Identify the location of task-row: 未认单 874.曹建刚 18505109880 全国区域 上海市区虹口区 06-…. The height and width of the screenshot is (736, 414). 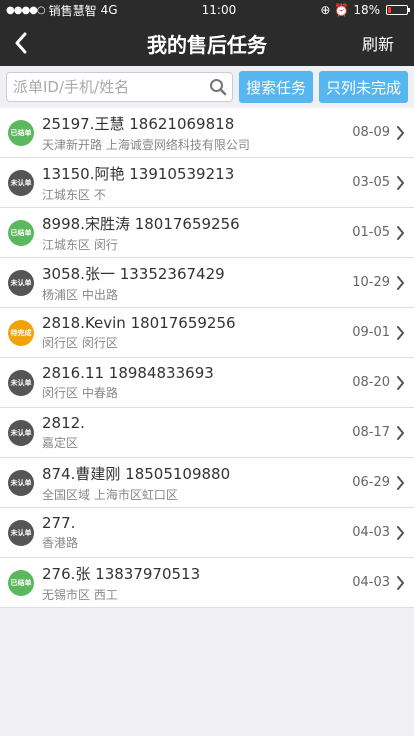
(207, 483).